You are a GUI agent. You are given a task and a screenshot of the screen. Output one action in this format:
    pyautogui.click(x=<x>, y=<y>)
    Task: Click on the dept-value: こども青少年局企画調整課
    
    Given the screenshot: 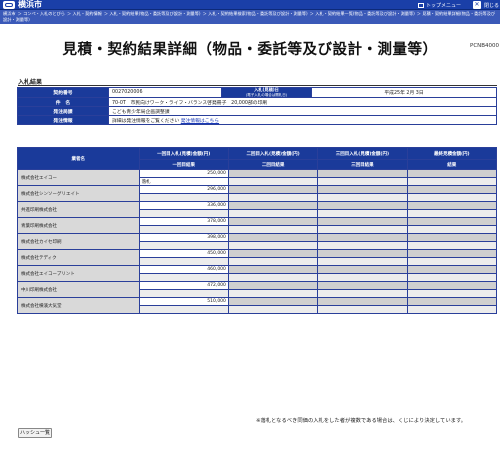 What is the action you would take?
    pyautogui.click(x=302, y=111)
    